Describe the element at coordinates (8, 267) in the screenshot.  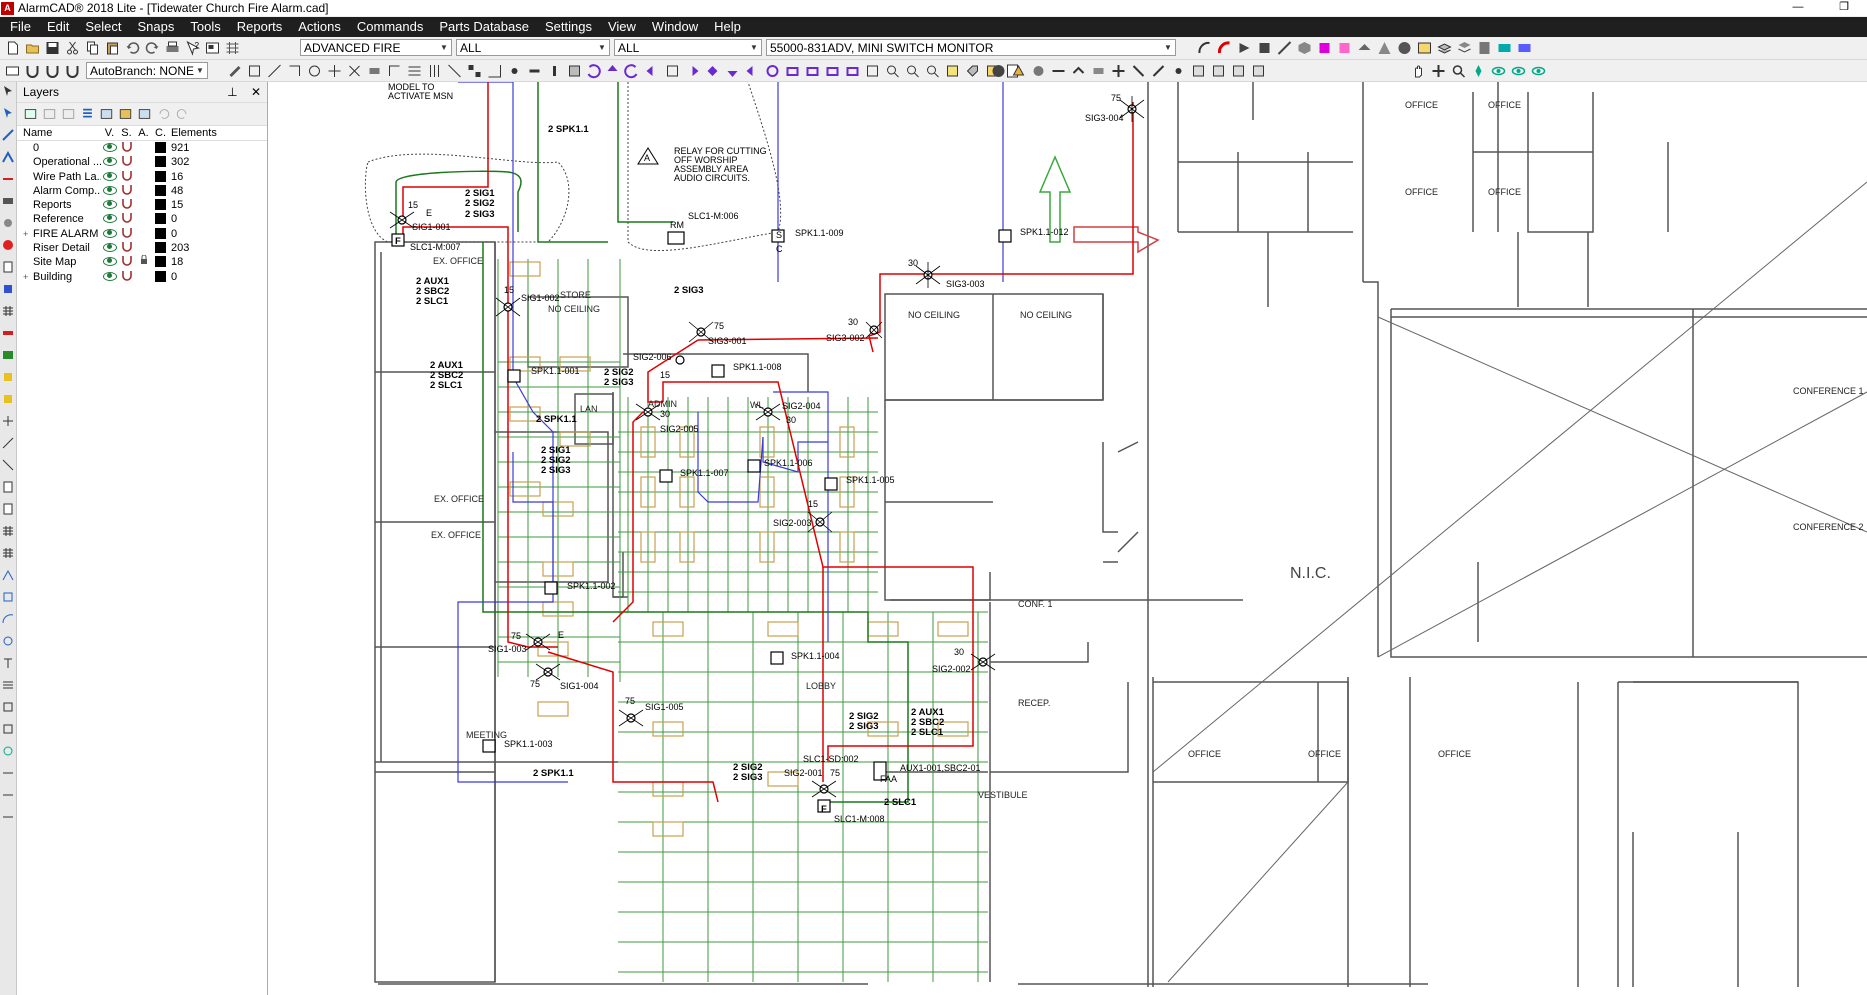
I see `doc-icon` at that location.